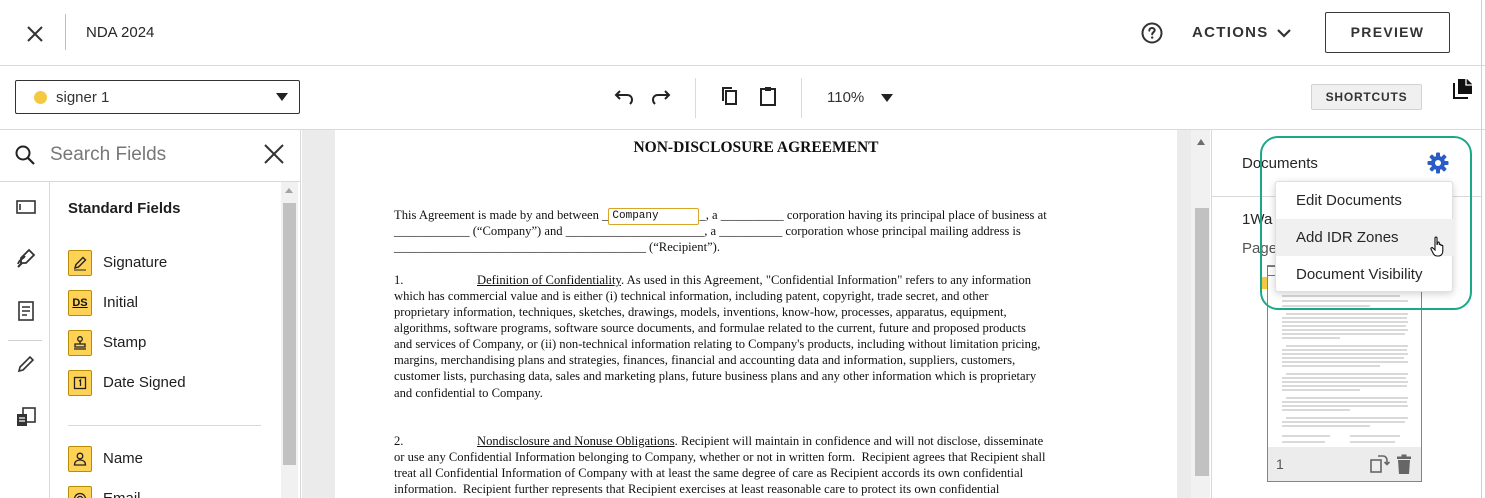 The width and height of the screenshot is (1485, 498). I want to click on zoom-select: 110%, so click(845, 97).